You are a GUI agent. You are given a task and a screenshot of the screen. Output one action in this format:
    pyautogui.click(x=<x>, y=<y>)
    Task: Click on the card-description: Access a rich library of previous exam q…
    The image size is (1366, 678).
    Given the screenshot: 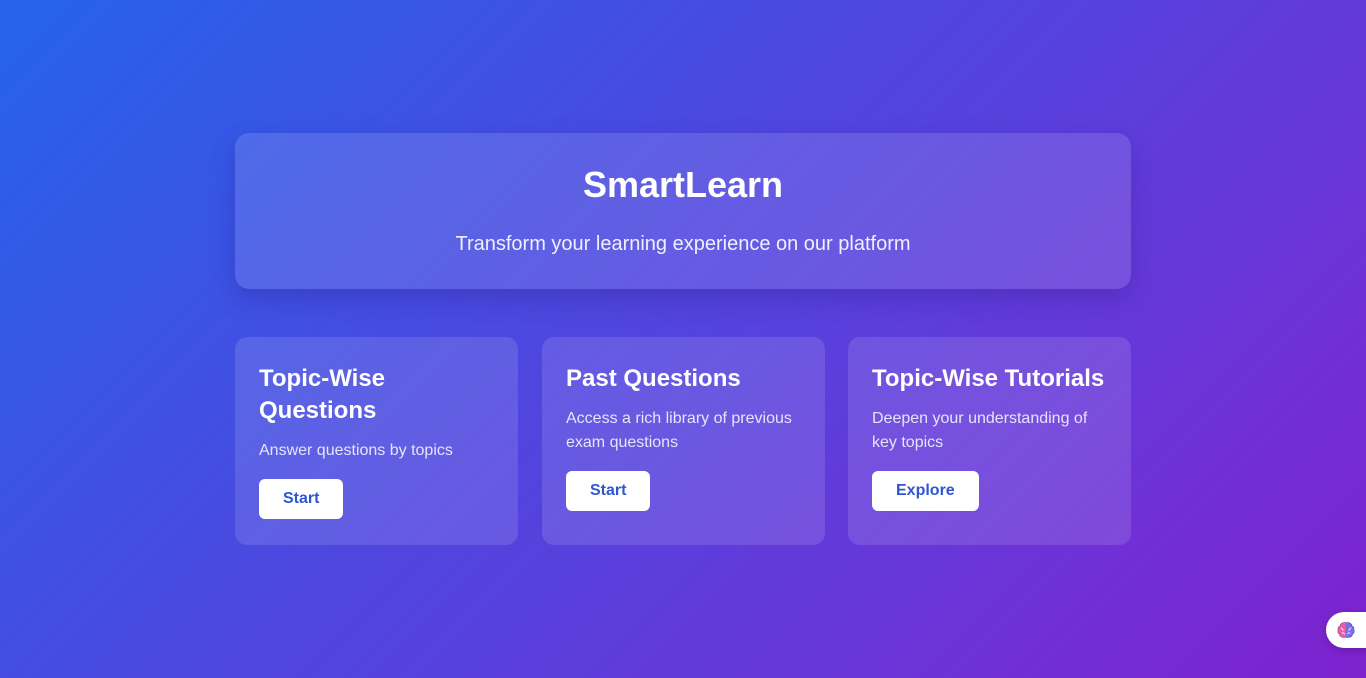 What is the action you would take?
    pyautogui.click(x=679, y=430)
    